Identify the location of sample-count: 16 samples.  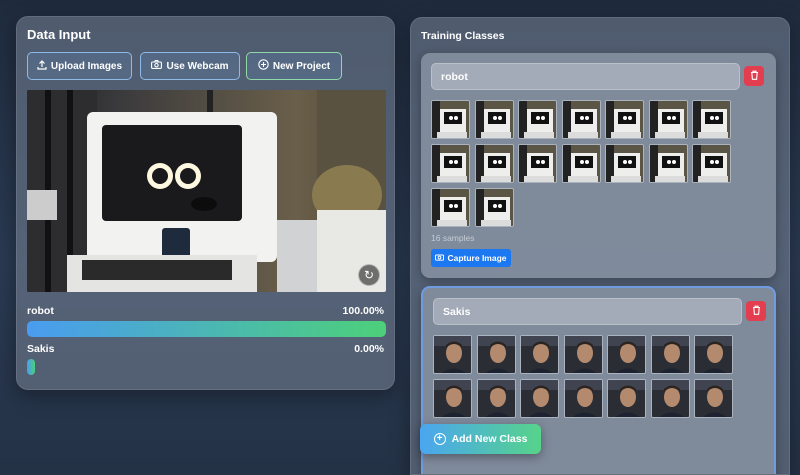
(453, 238).